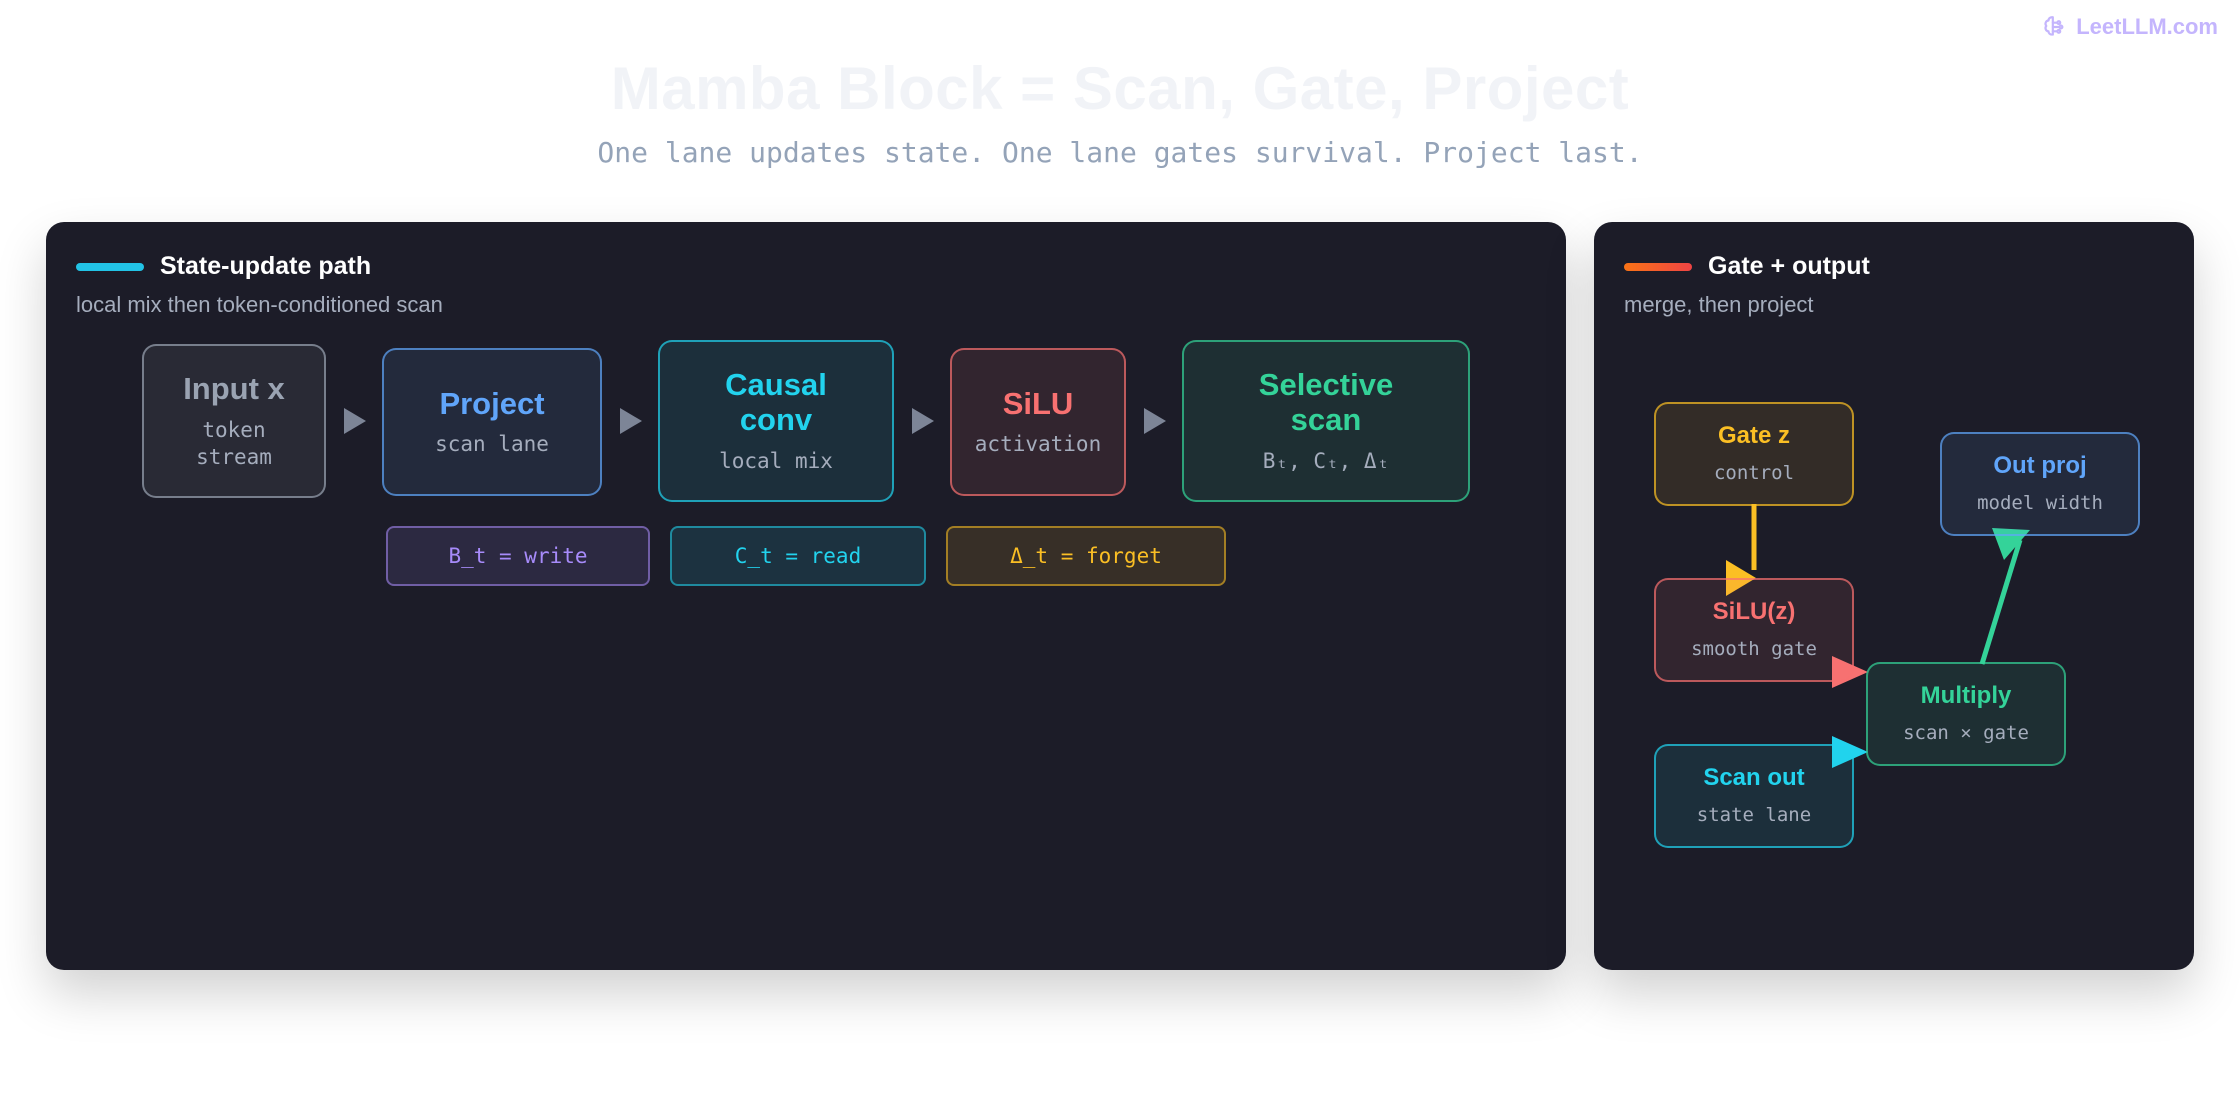 This screenshot has height=1120, width=2240. I want to click on node-title: Out proj, so click(2040, 465).